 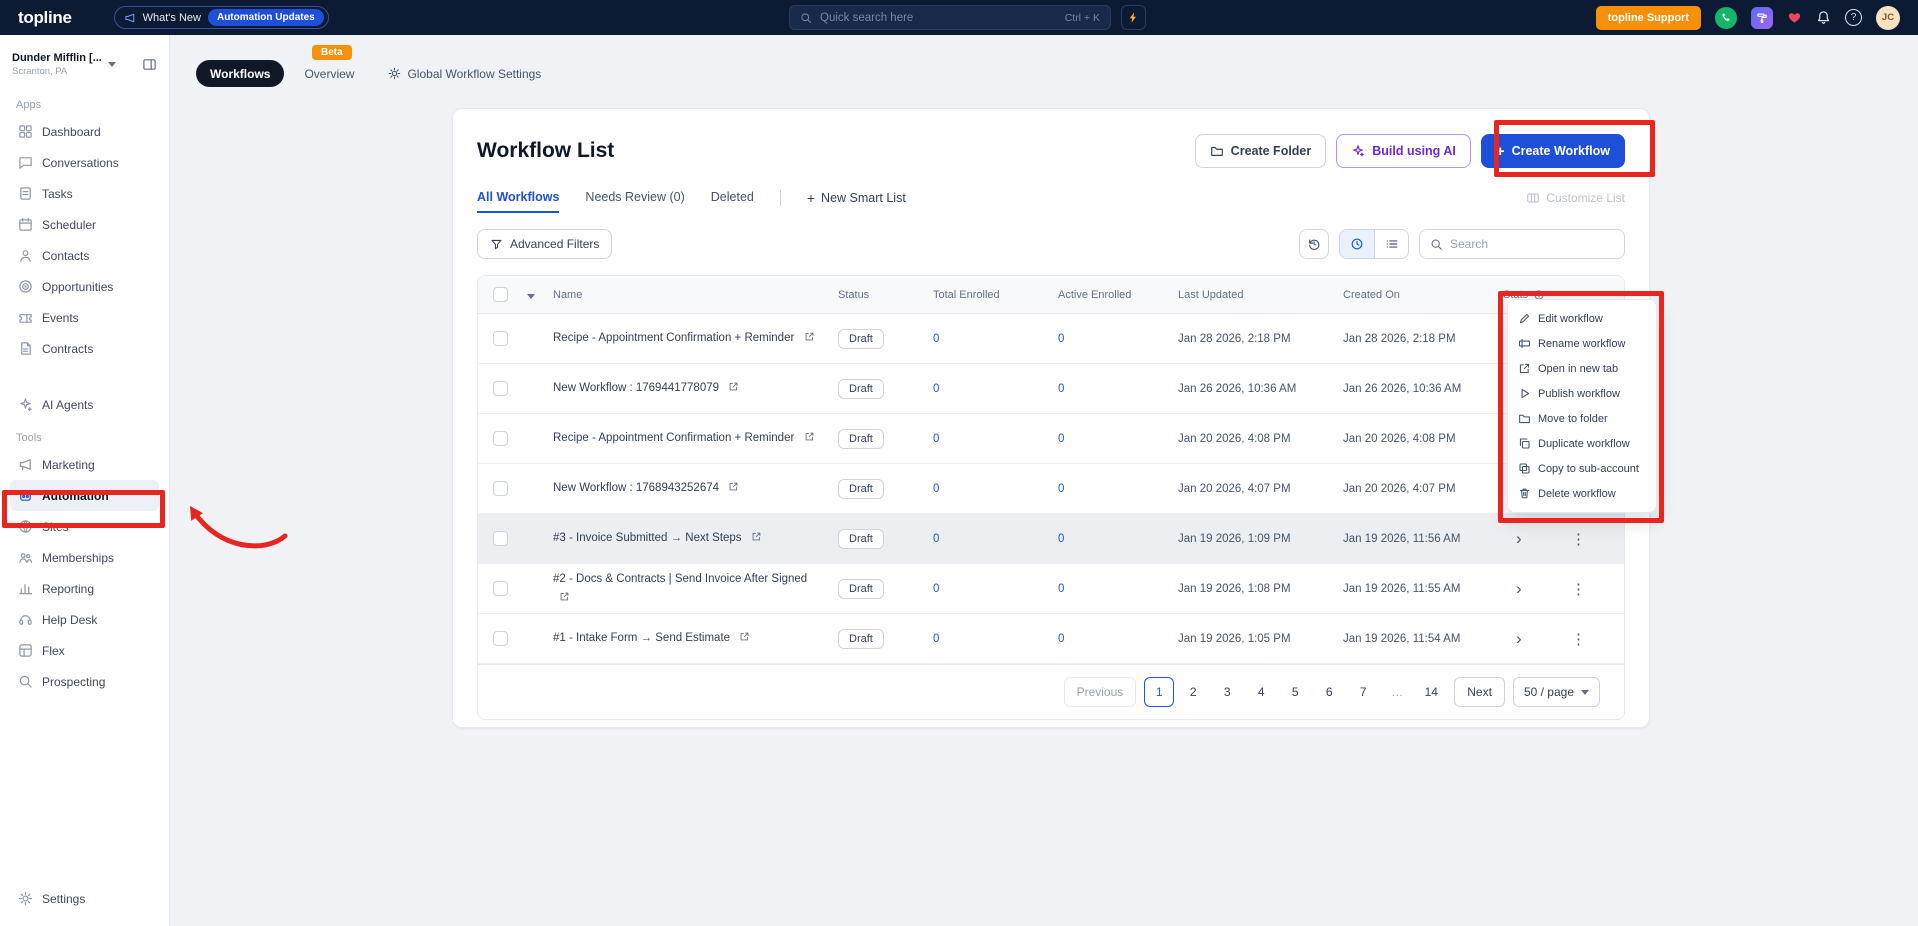 What do you see at coordinates (84, 131) in the screenshot?
I see `sidebar-item-dashboard: Dashboard` at bounding box center [84, 131].